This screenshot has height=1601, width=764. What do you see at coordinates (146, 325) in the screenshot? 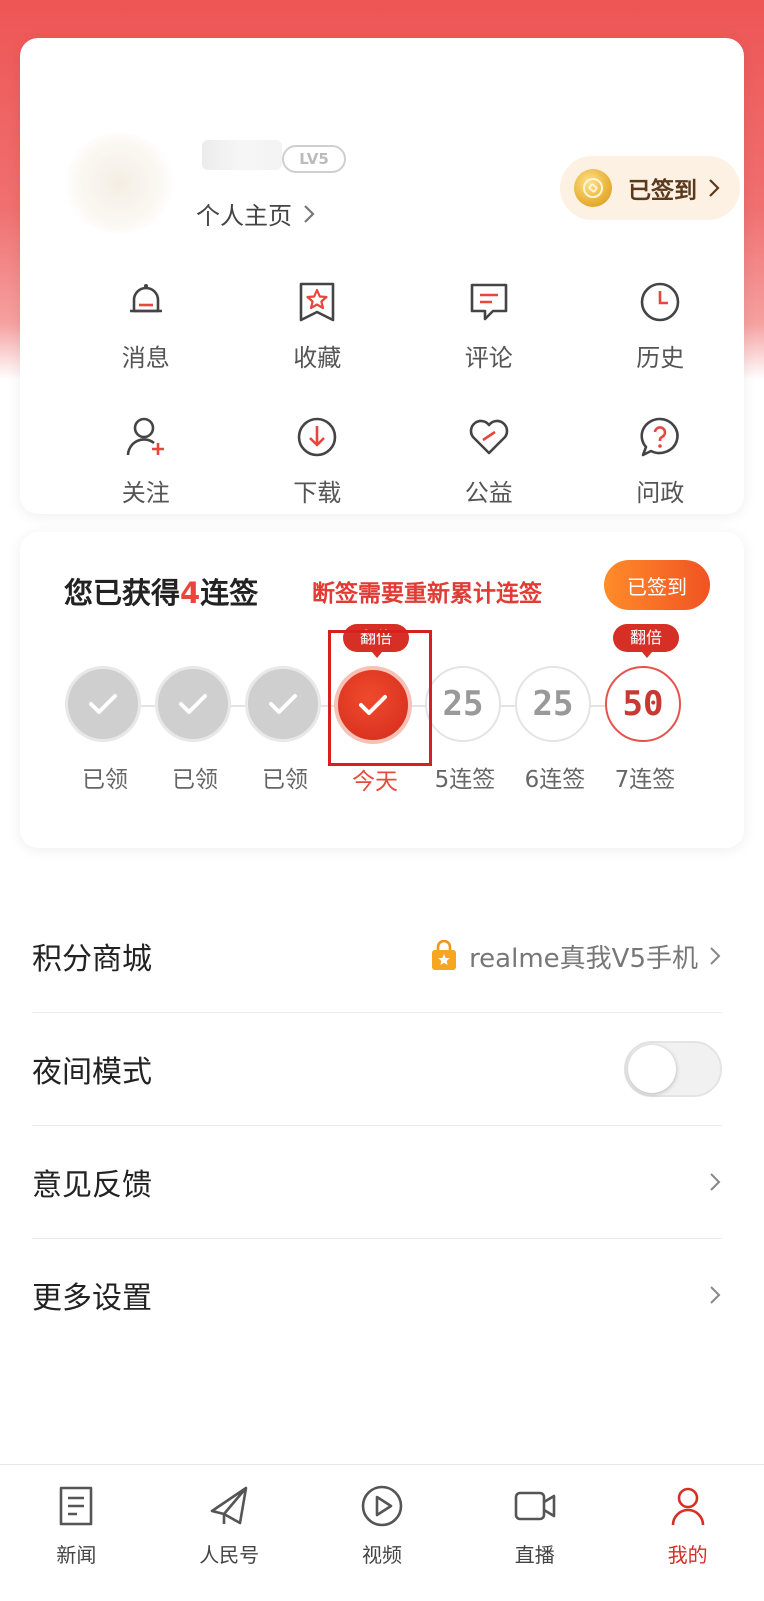
I see `quick-link-messages: 消息` at bounding box center [146, 325].